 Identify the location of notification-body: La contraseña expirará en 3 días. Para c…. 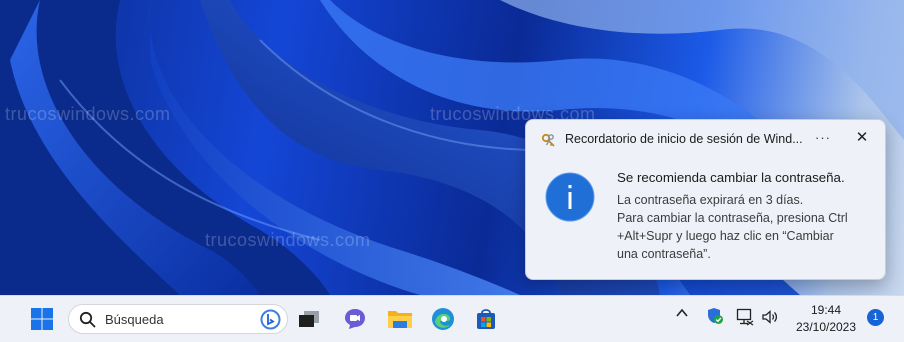
(747, 227).